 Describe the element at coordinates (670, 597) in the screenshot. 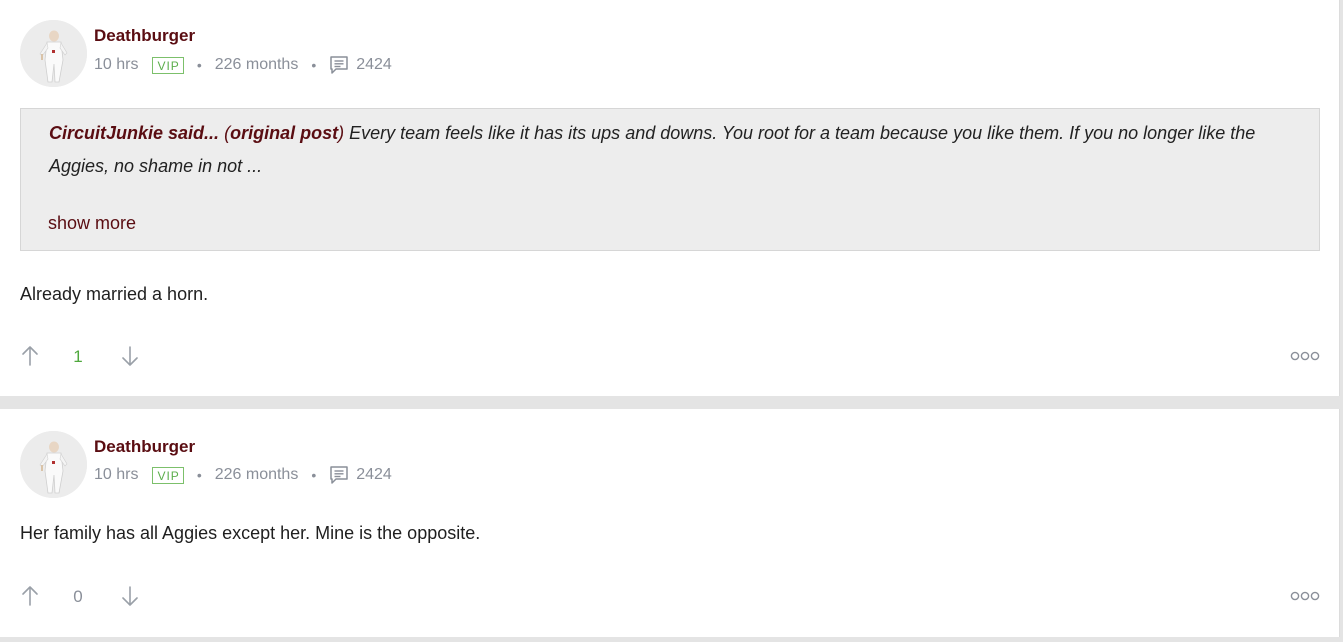

I see `vote-row: 0` at that location.